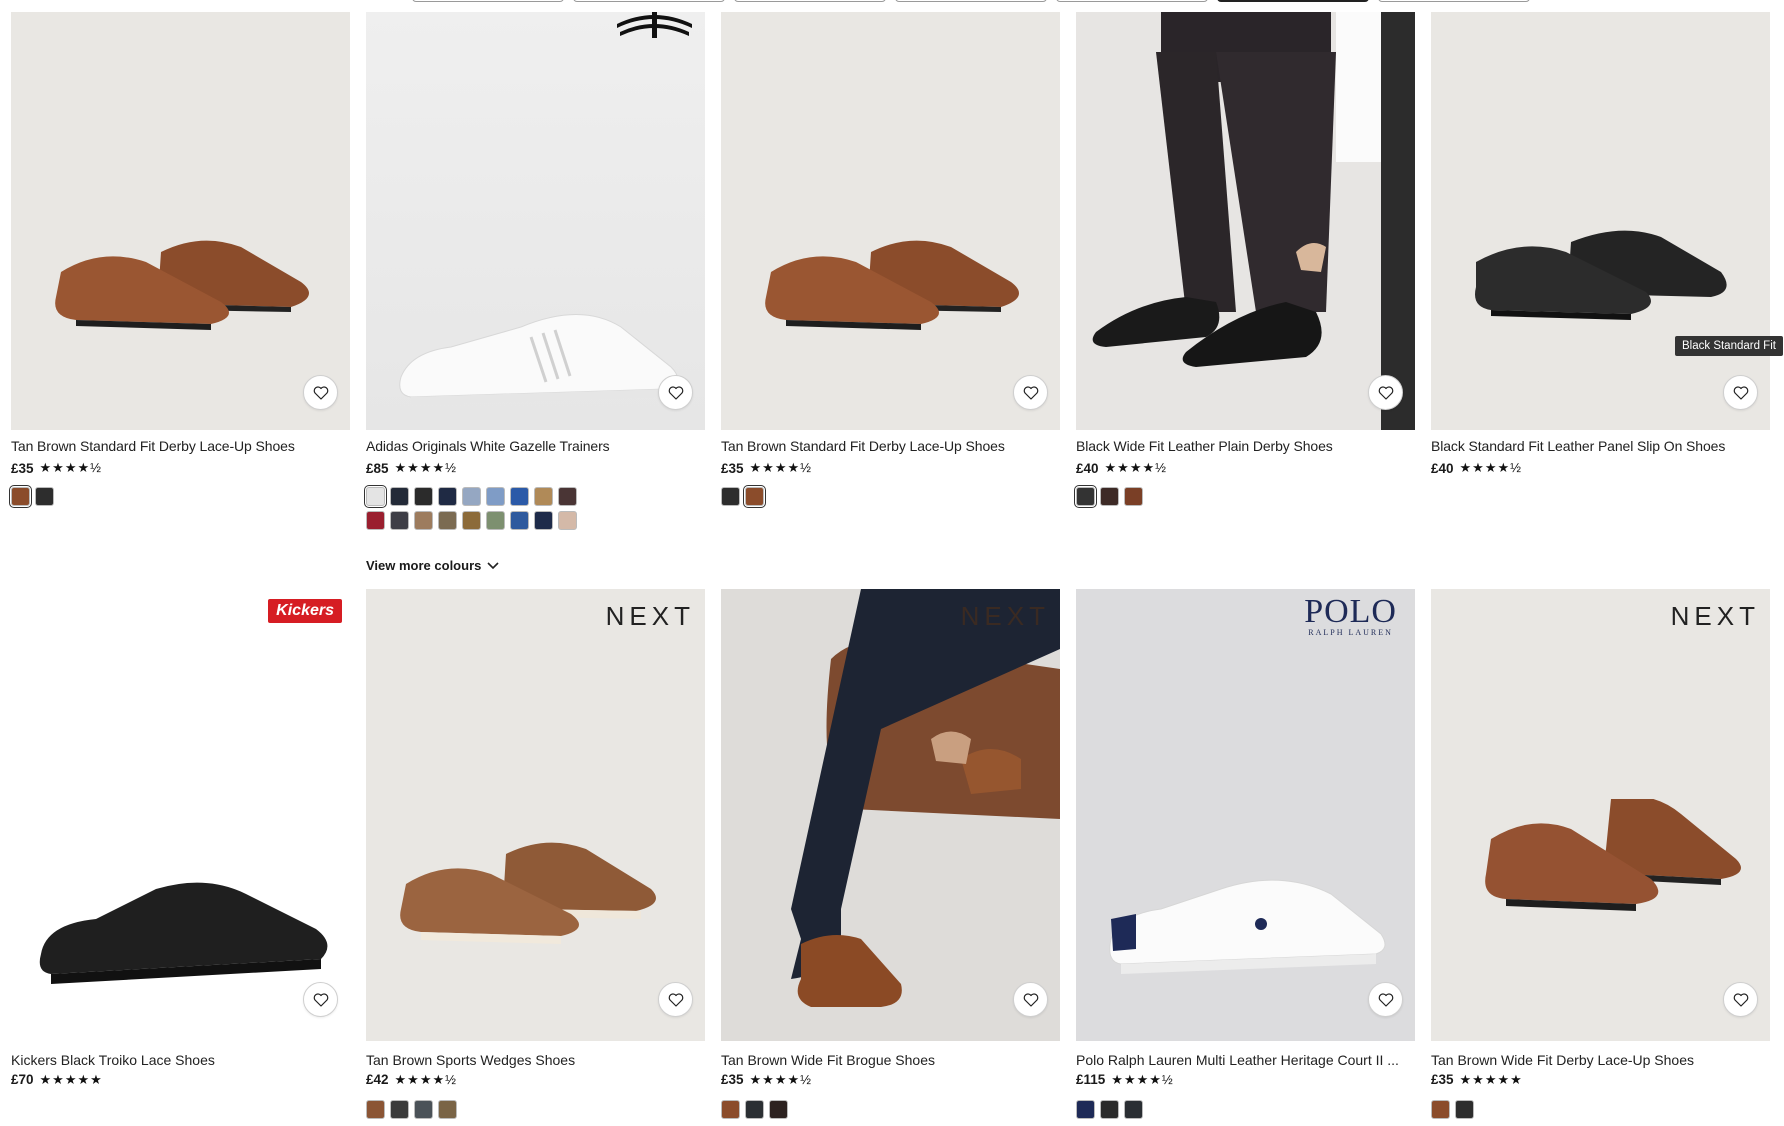 The image size is (1784, 1126). What do you see at coordinates (538, 359) in the screenshot?
I see `white-trainer-image` at bounding box center [538, 359].